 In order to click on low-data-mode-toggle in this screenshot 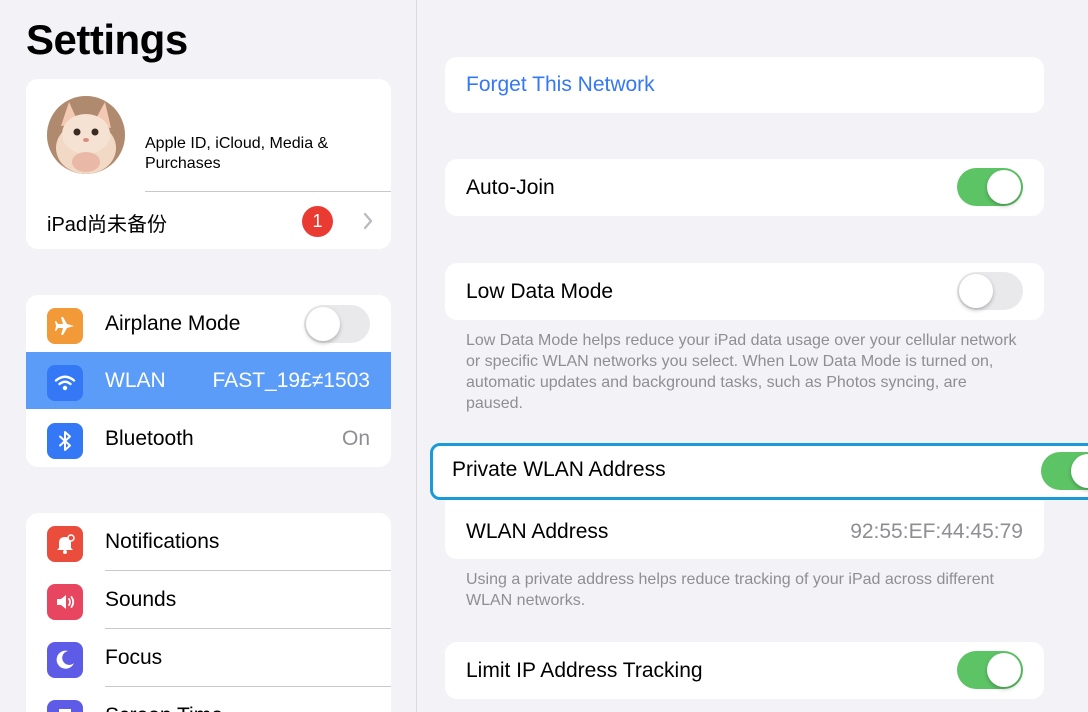, I will do `click(990, 291)`.